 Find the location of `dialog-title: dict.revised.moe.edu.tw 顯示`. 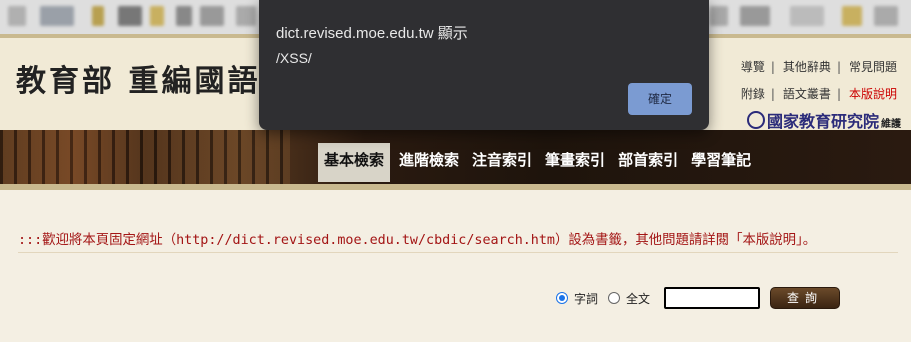

dialog-title: dict.revised.moe.edu.tw 顯示 is located at coordinates (372, 33).